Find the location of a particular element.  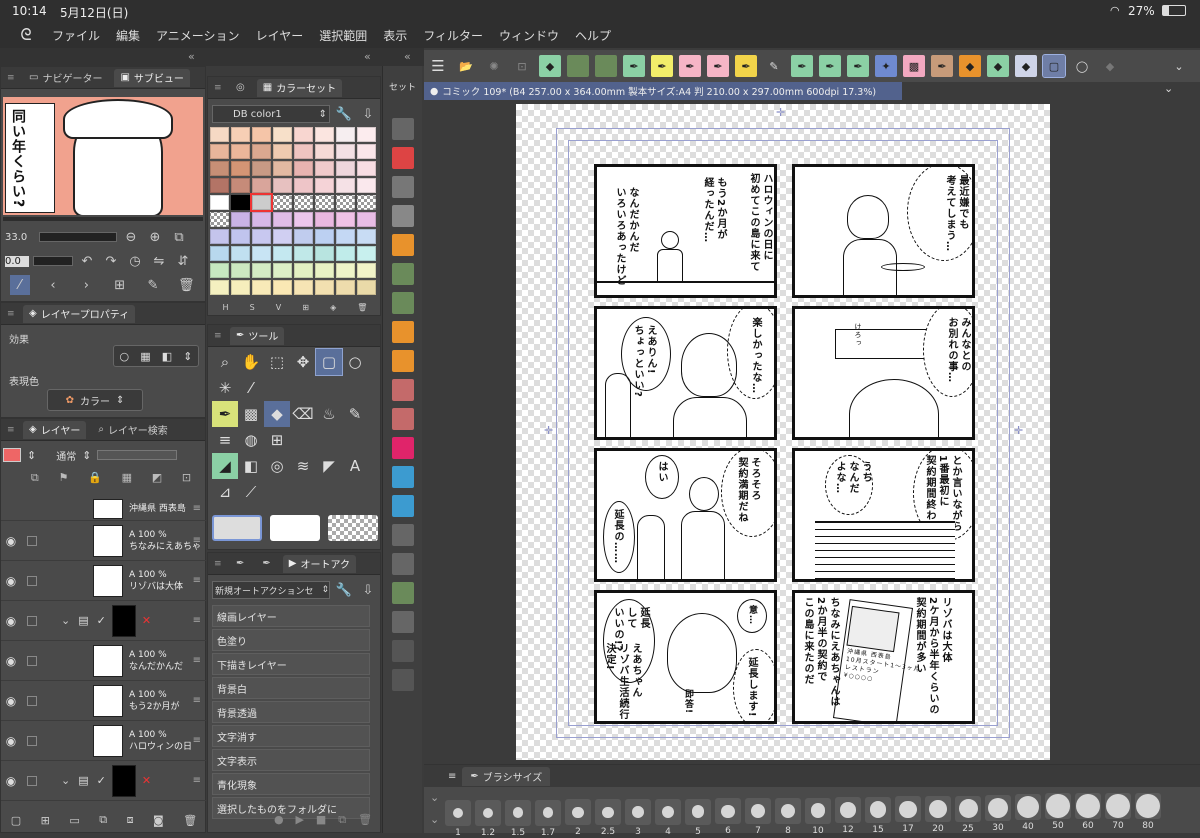

app-logo-icon: ᘓ is located at coordinates (26, 35).